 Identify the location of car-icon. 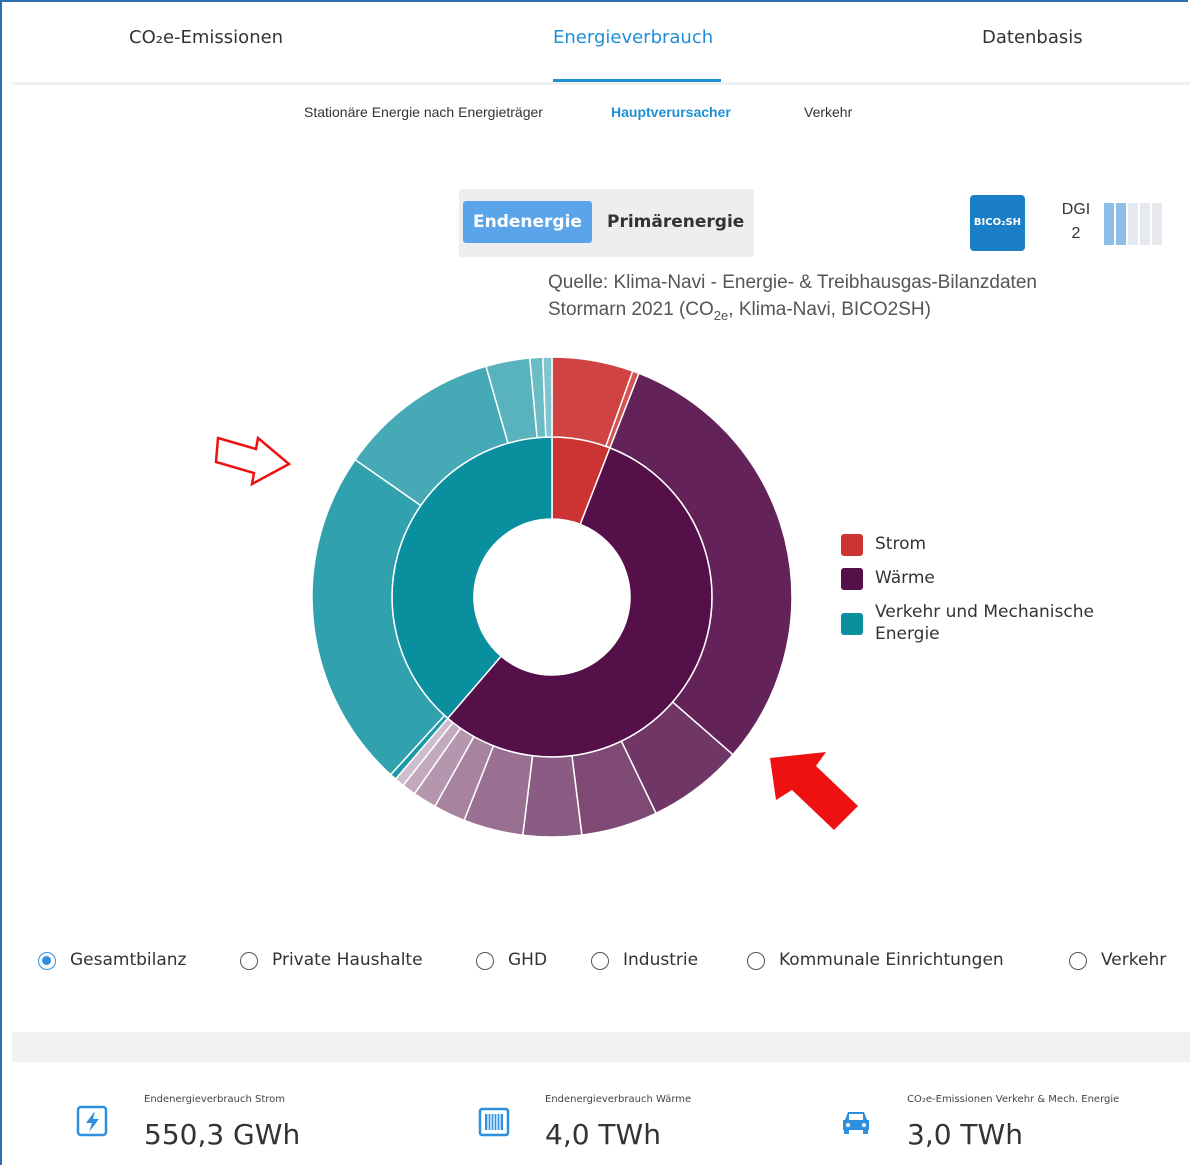
(856, 1123).